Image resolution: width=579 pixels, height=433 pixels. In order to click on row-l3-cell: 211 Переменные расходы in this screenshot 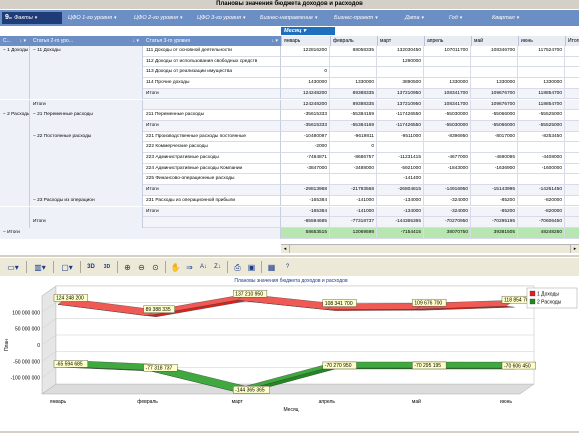, I will do `click(212, 115)`.